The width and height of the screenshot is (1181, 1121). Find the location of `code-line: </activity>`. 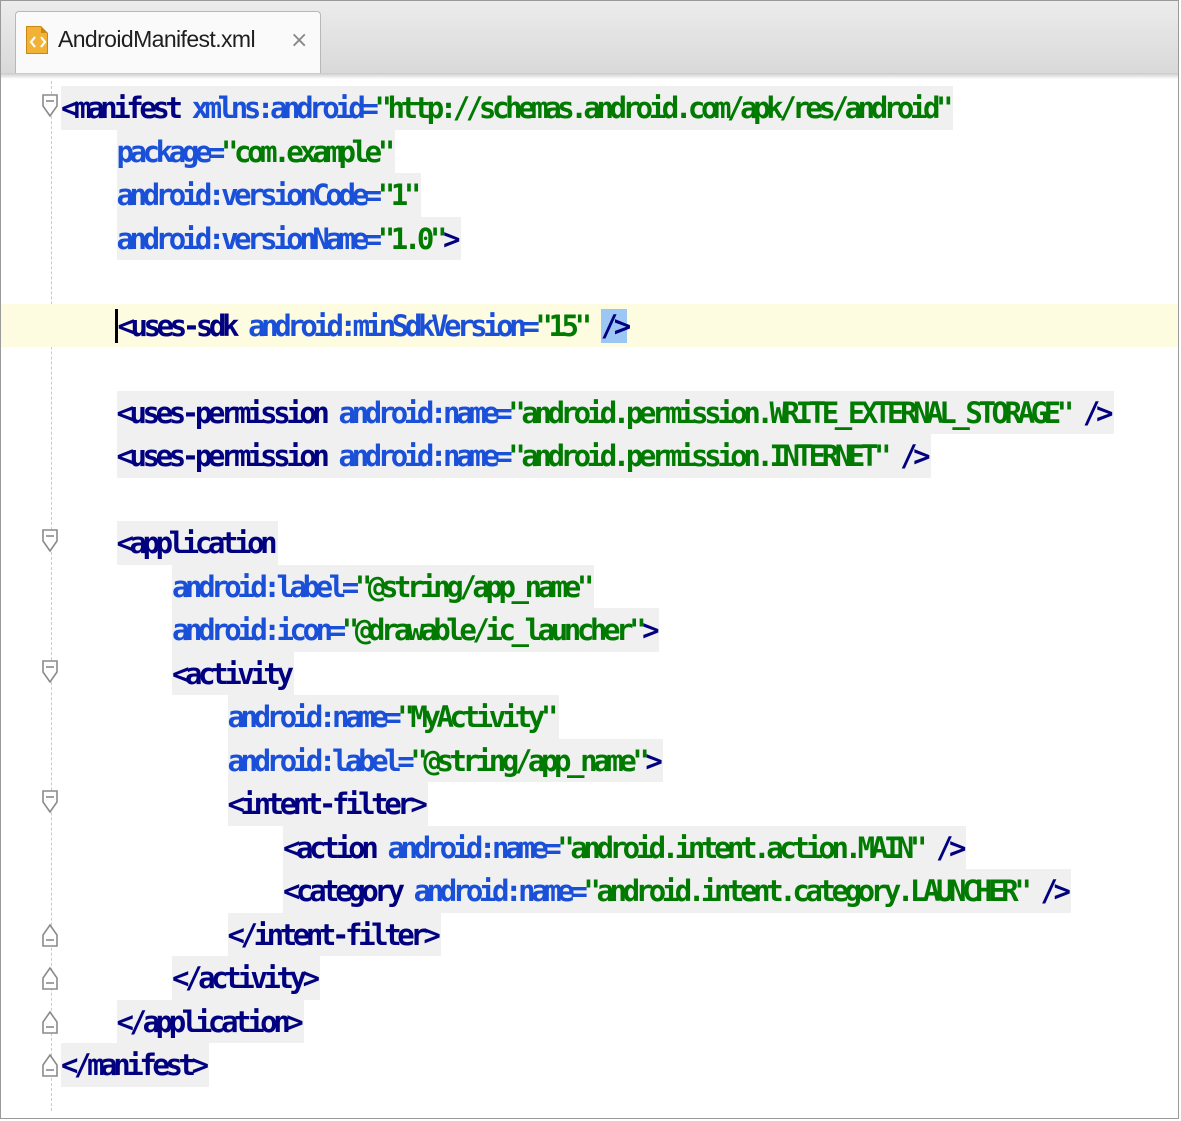

code-line: </activity> is located at coordinates (589, 978).